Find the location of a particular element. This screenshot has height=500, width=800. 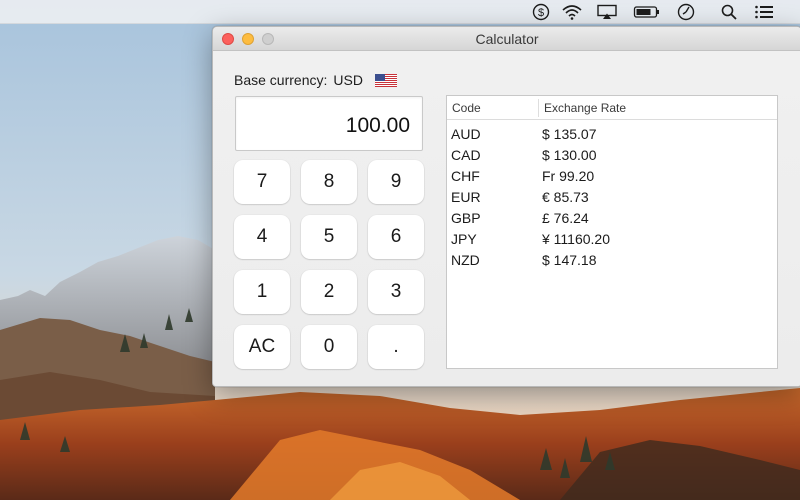

cell-code: CAD is located at coordinates (466, 155).